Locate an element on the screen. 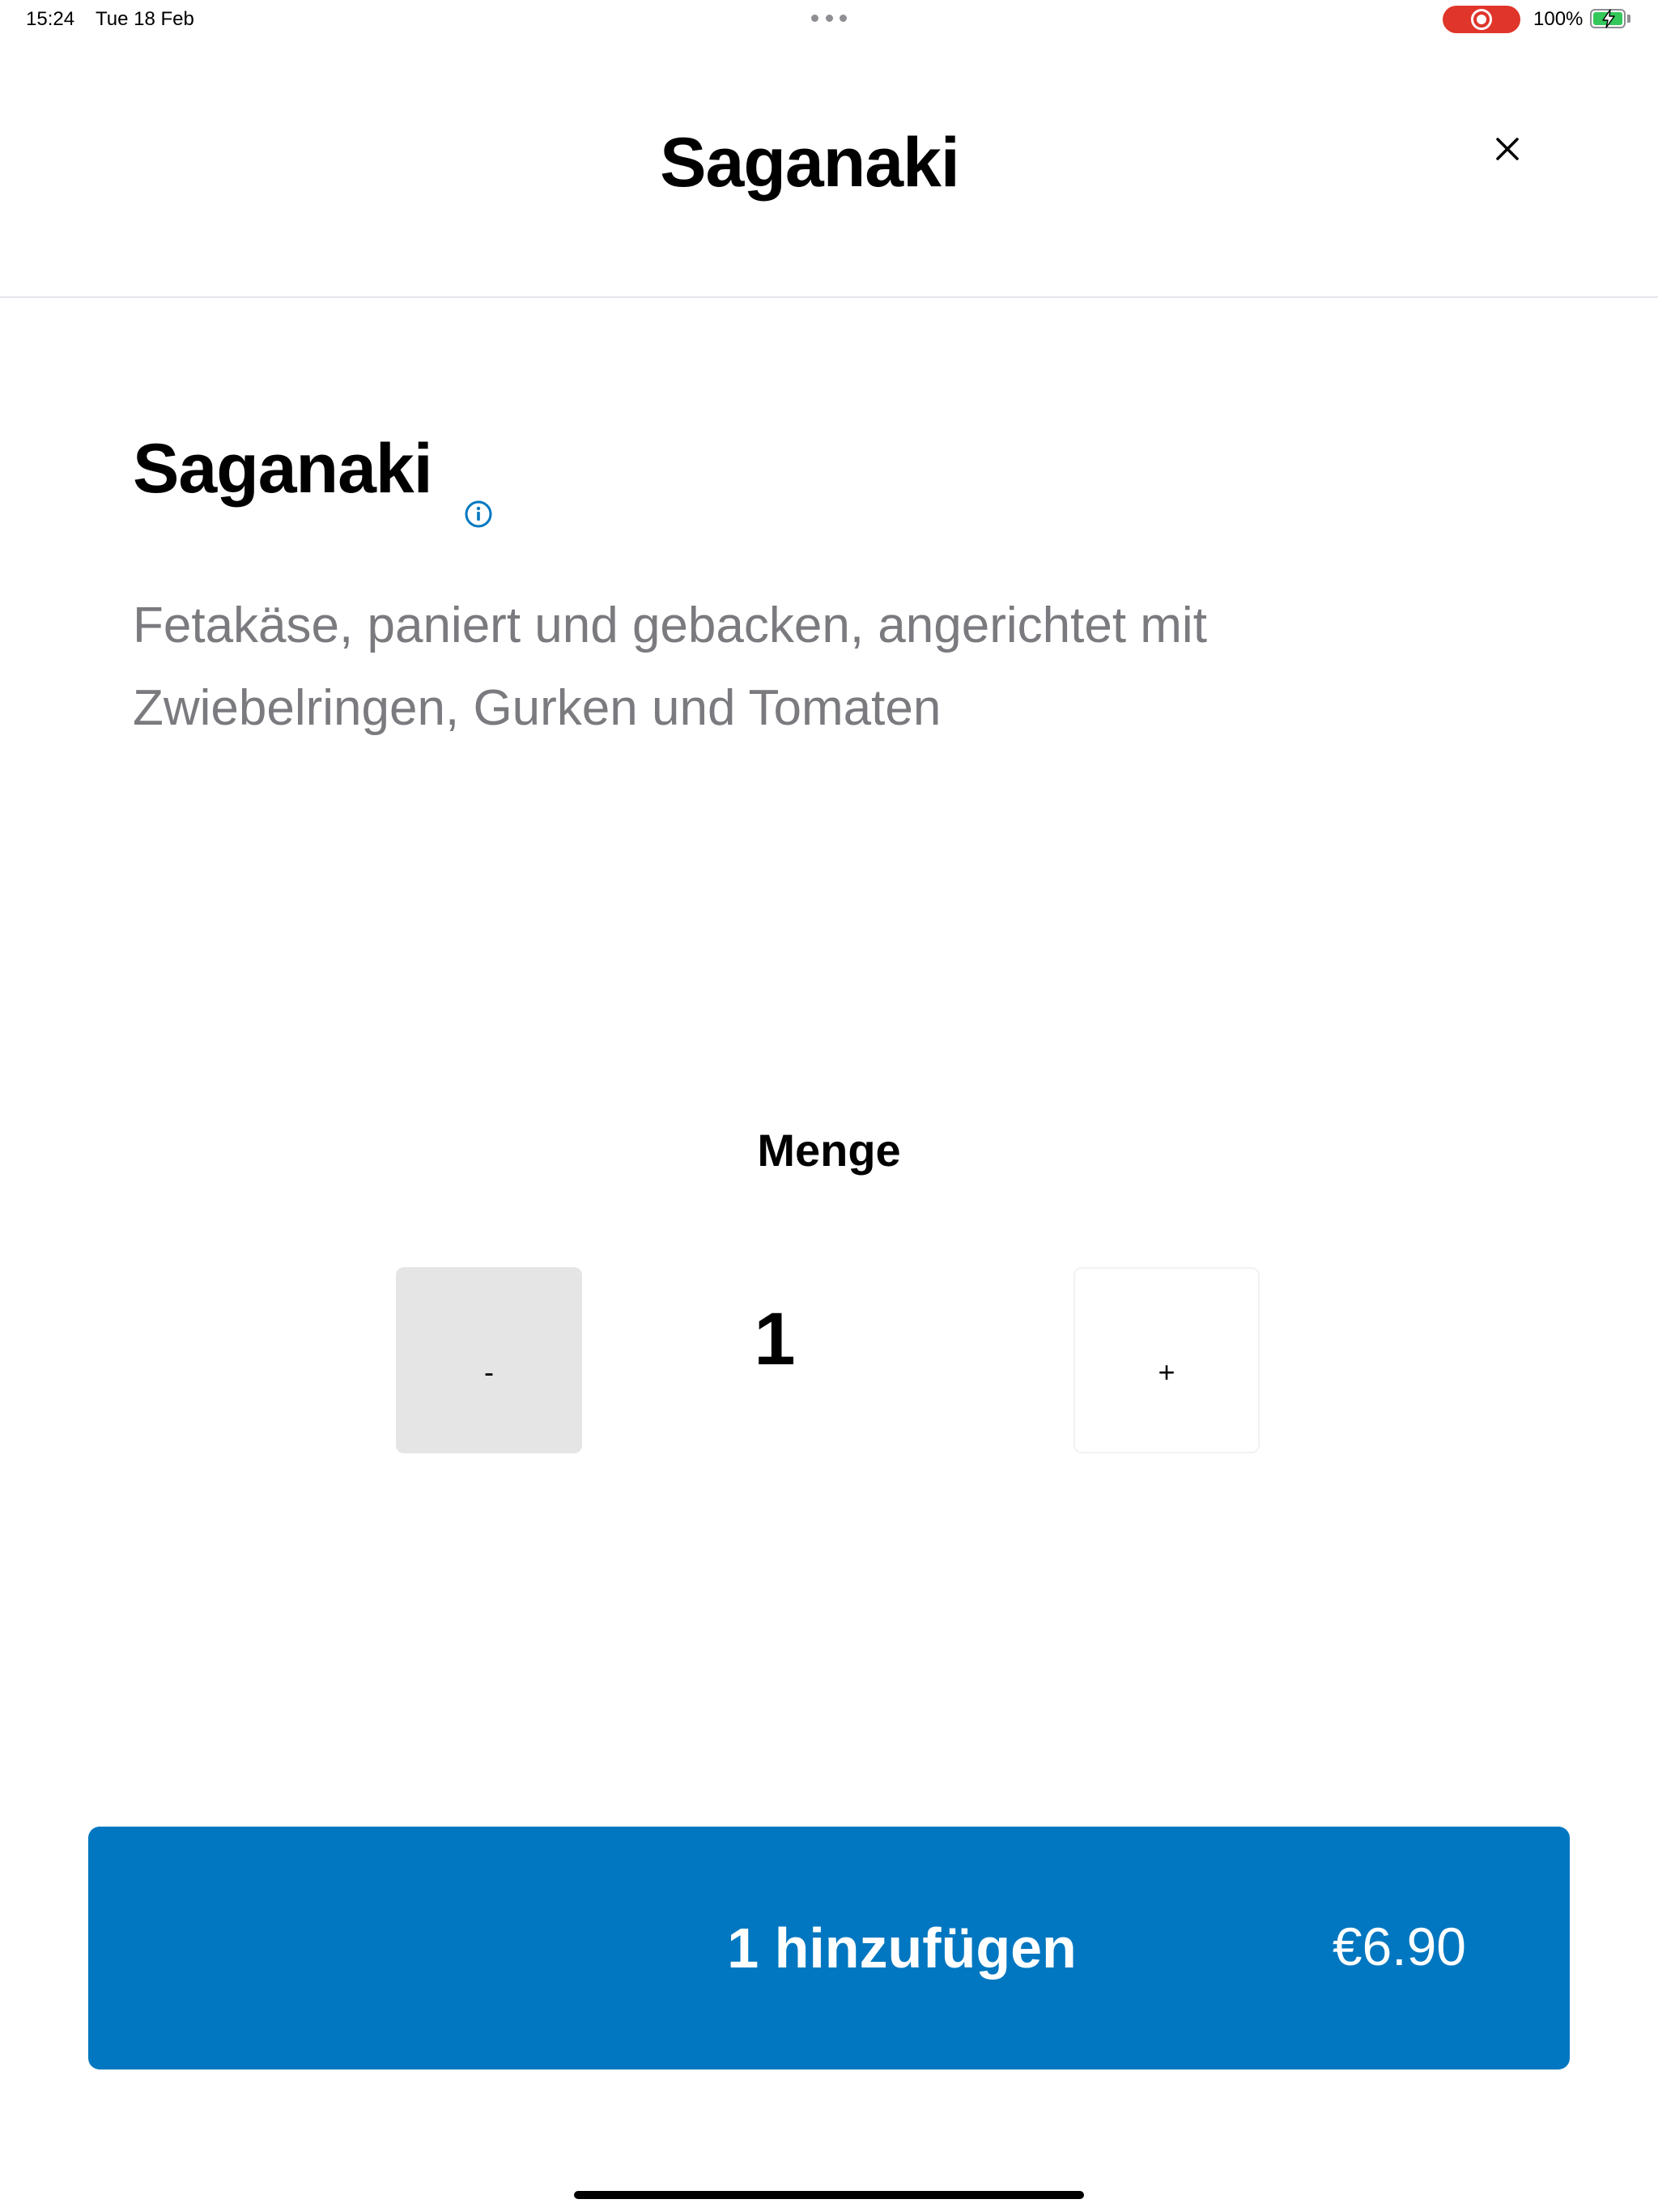 The height and width of the screenshot is (2212, 1658). battery-icon is located at coordinates (1608, 19).